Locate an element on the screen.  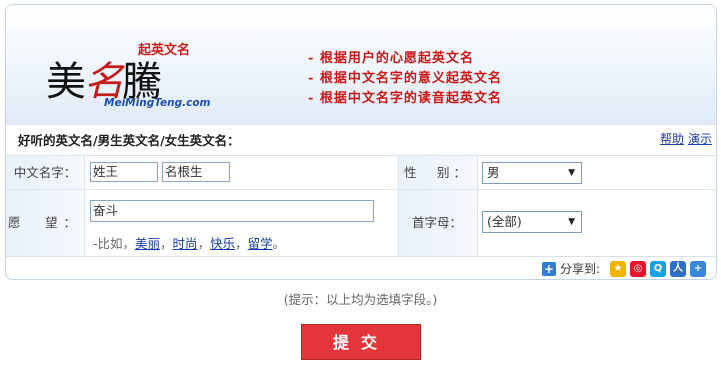
help-links: 帮助 演示 is located at coordinates (684, 138).